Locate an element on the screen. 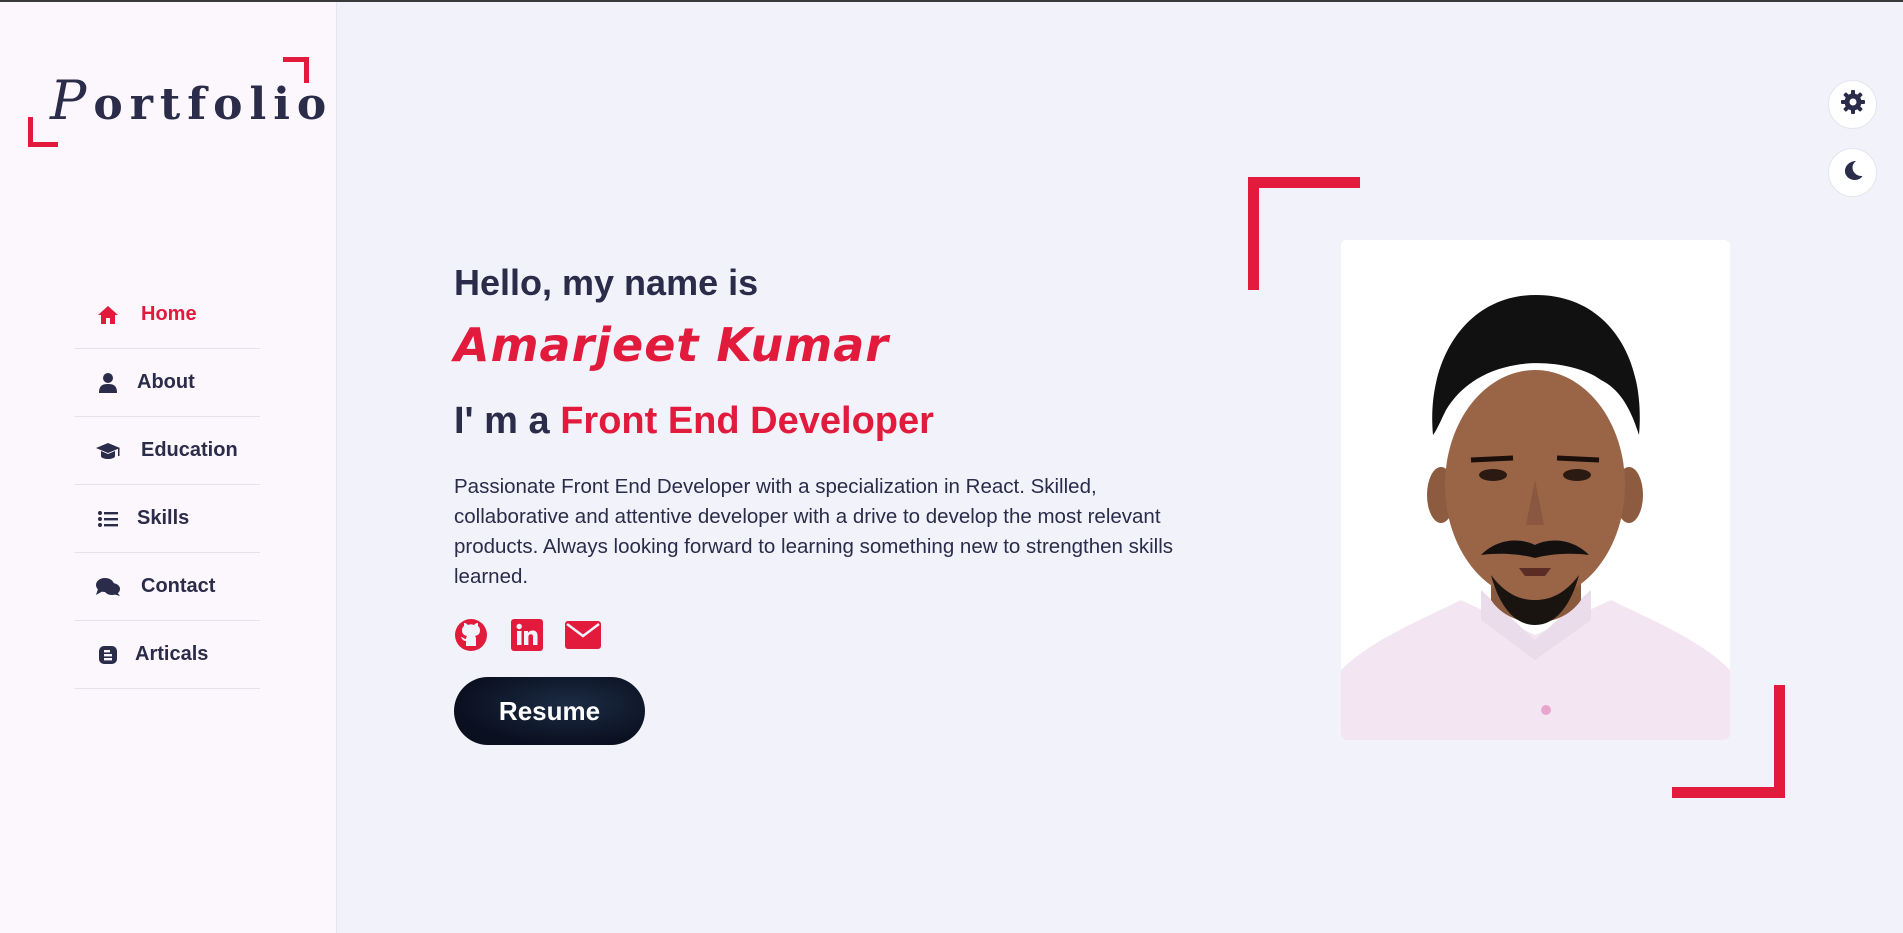 Image resolution: width=1903 pixels, height=933 pixels. role-title: Front End Developer is located at coordinates (747, 421).